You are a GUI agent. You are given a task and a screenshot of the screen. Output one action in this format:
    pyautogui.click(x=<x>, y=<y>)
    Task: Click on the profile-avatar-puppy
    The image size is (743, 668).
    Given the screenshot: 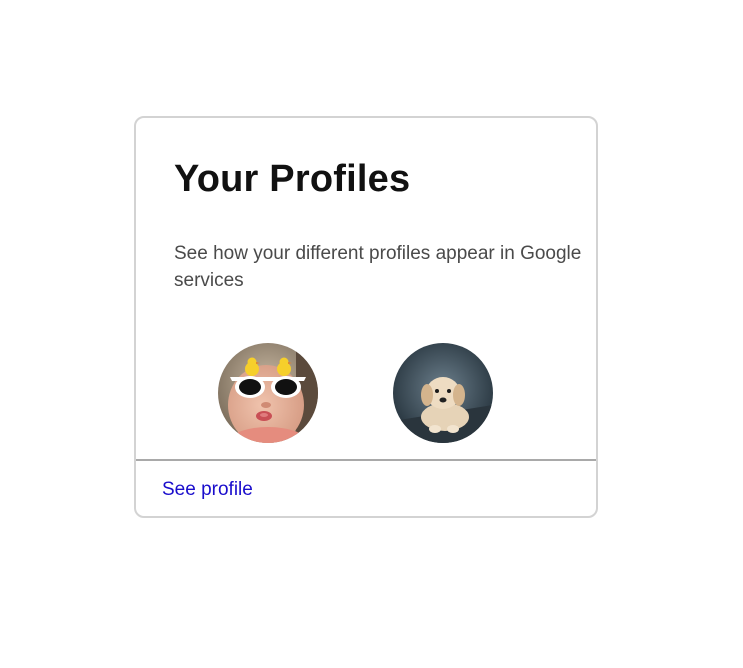 What is the action you would take?
    pyautogui.click(x=443, y=393)
    